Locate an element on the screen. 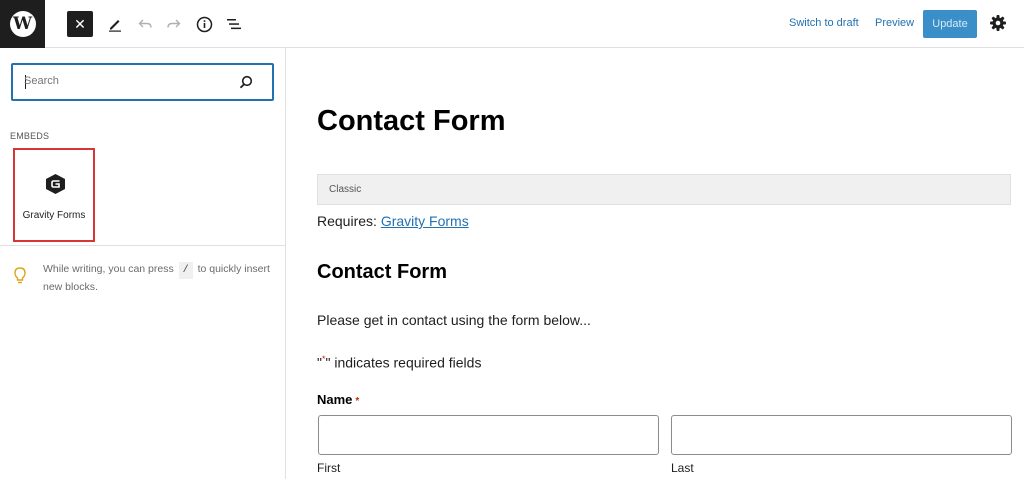 The height and width of the screenshot is (479, 1024). post-title: Contact Form is located at coordinates (411, 121).